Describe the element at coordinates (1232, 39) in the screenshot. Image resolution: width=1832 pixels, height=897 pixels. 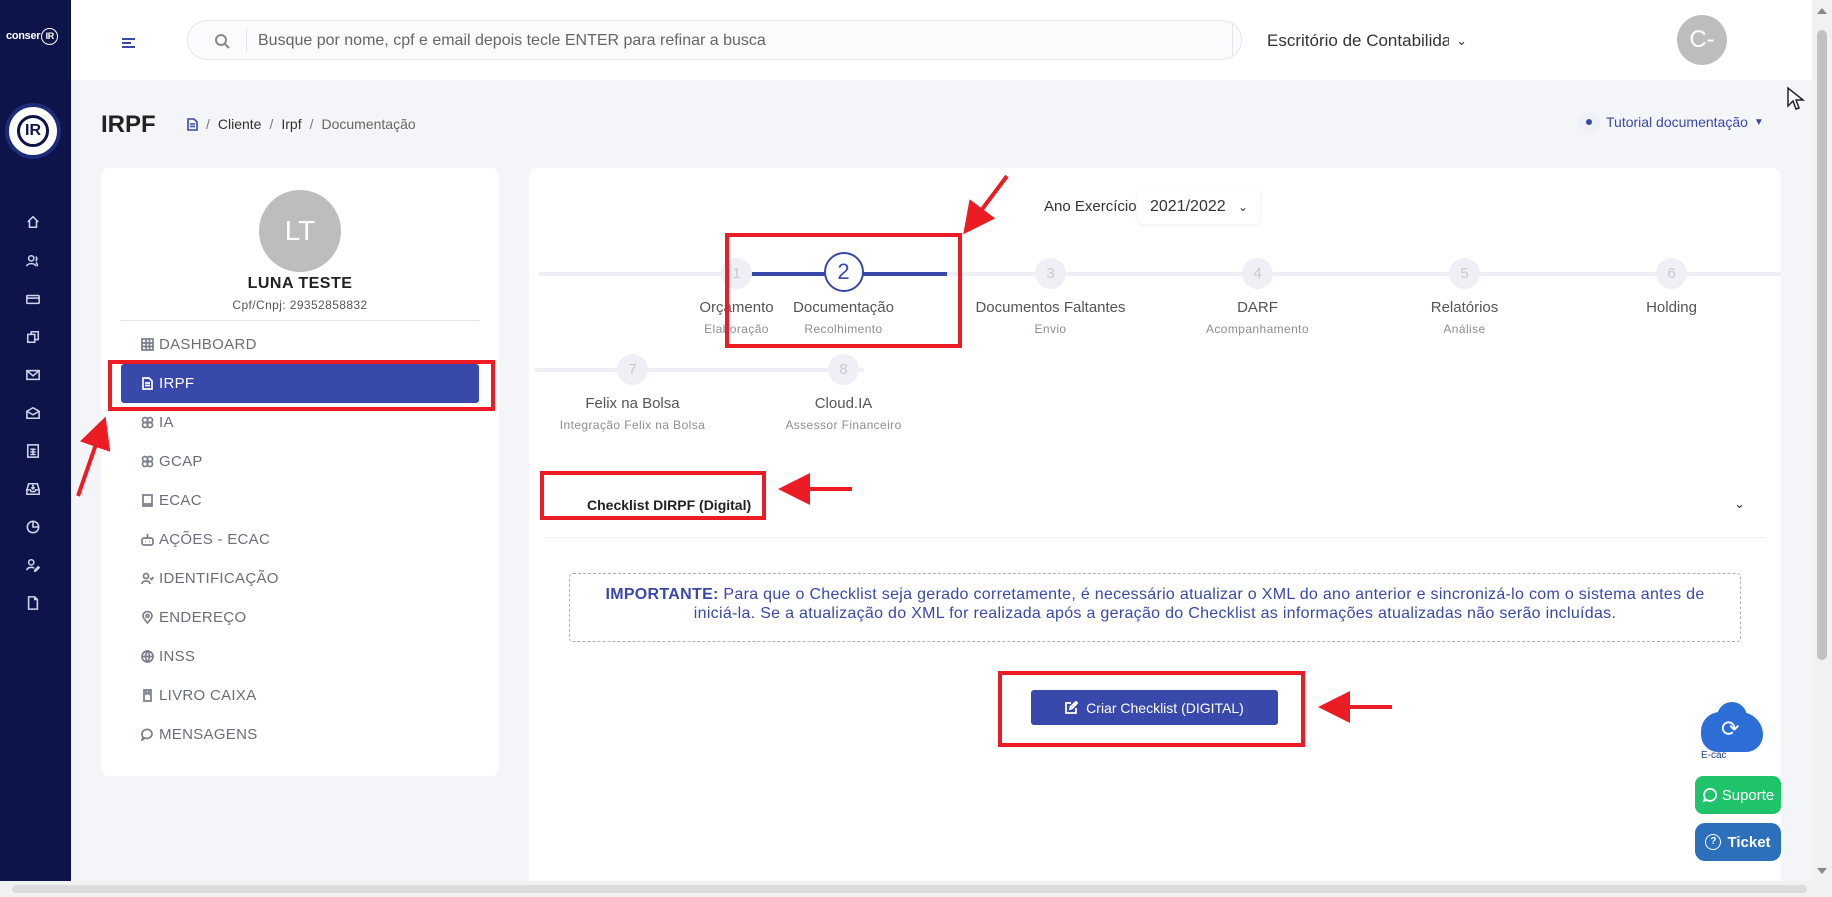
I see `header-divider` at that location.